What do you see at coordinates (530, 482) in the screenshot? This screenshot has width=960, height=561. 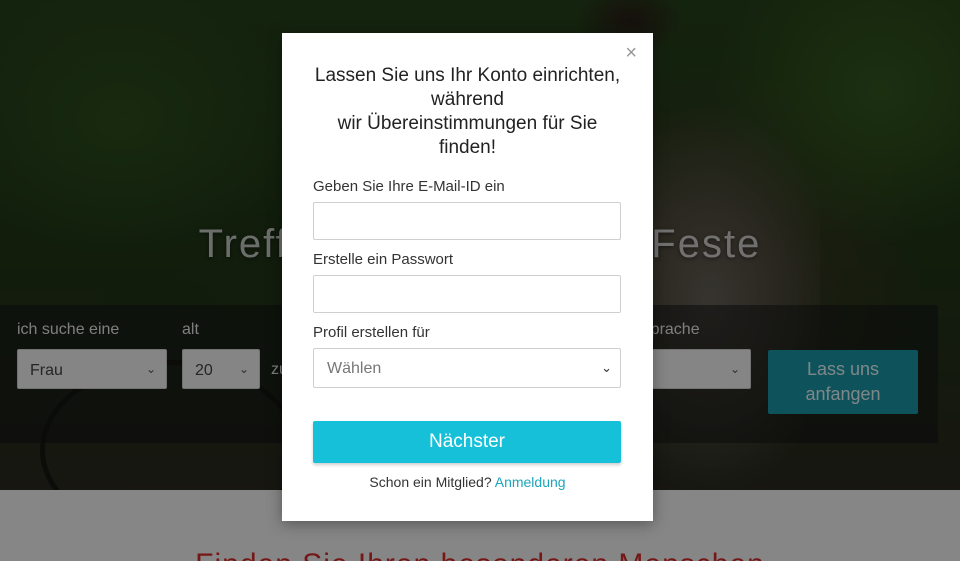 I see `login-link: Anmeldung` at bounding box center [530, 482].